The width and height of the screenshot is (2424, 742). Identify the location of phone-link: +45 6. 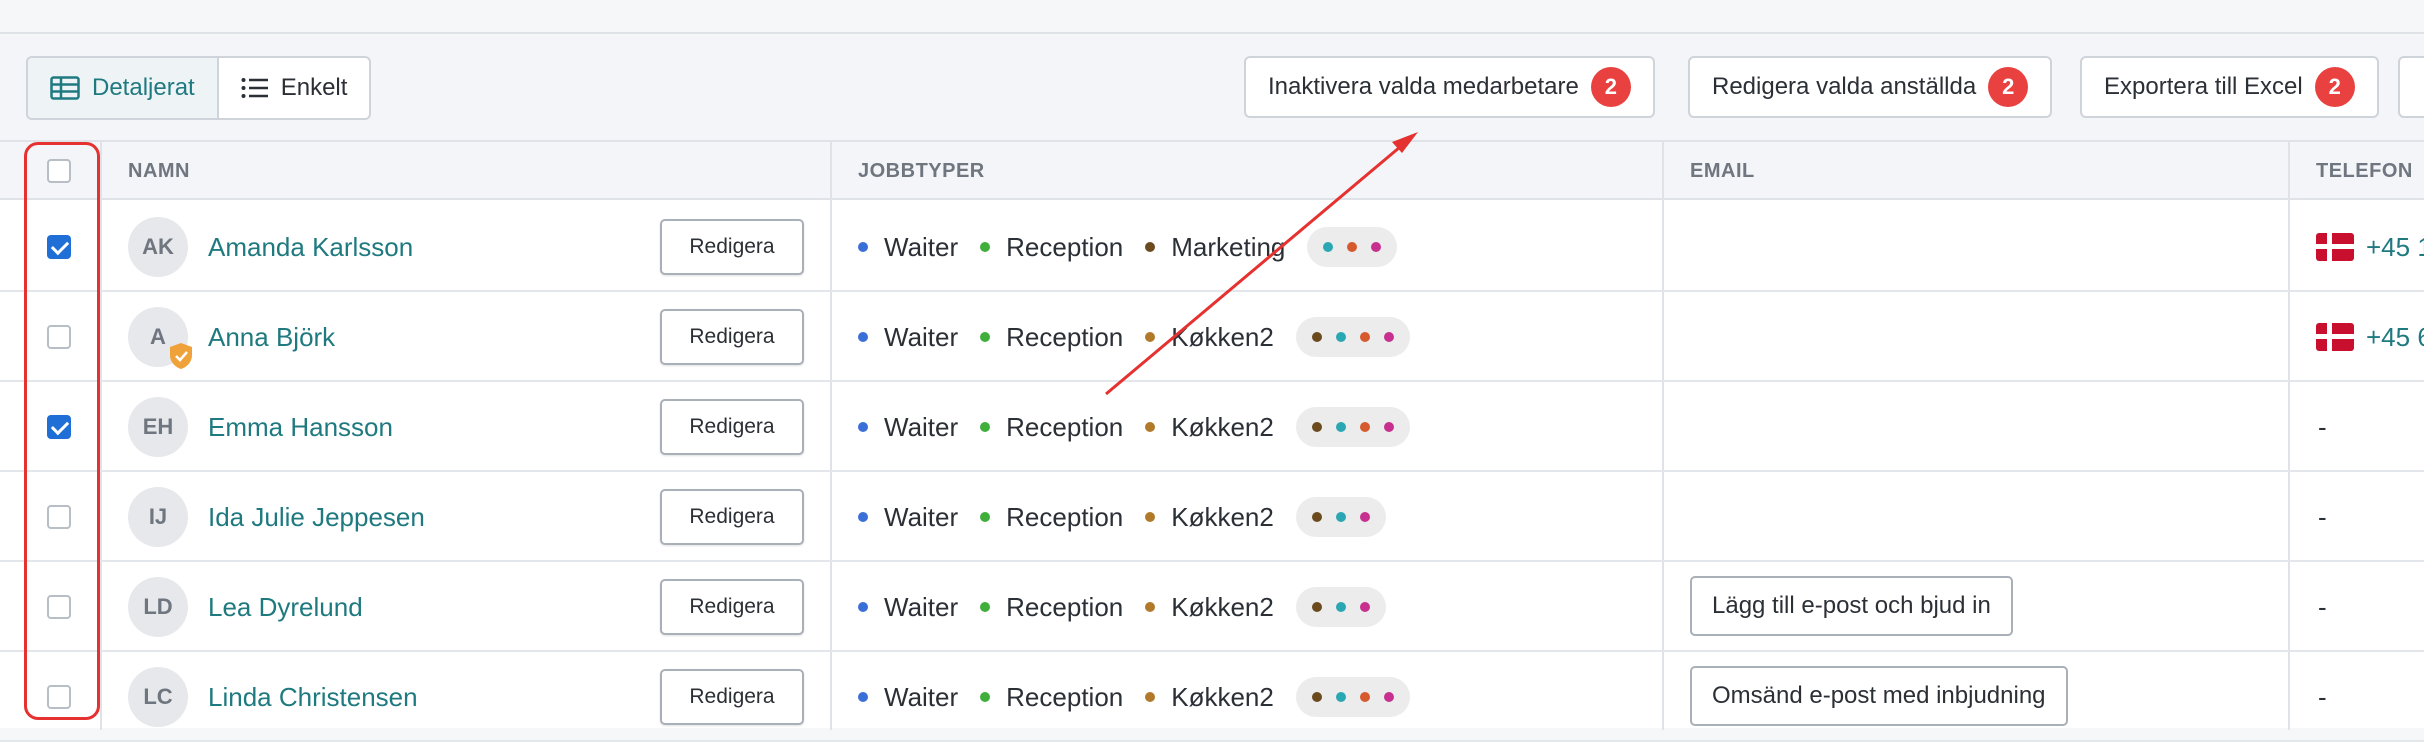
(2370, 337).